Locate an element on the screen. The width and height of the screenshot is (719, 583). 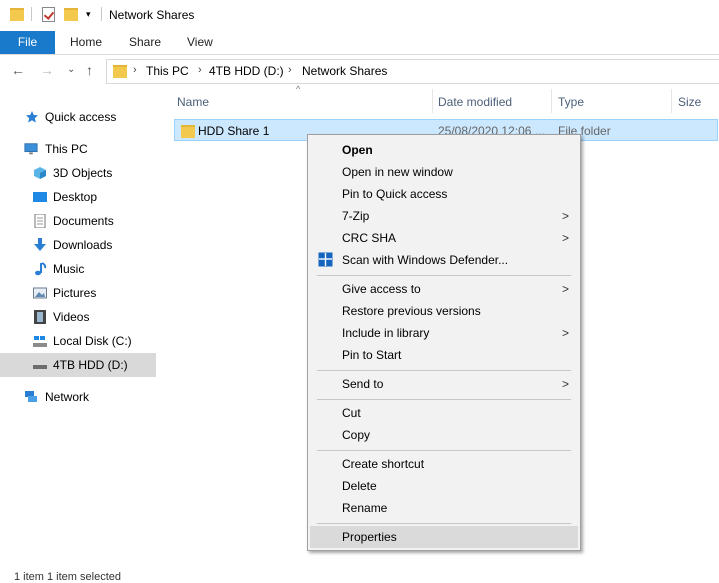
menu-item-rename: Rename is located at coordinates (444, 508).